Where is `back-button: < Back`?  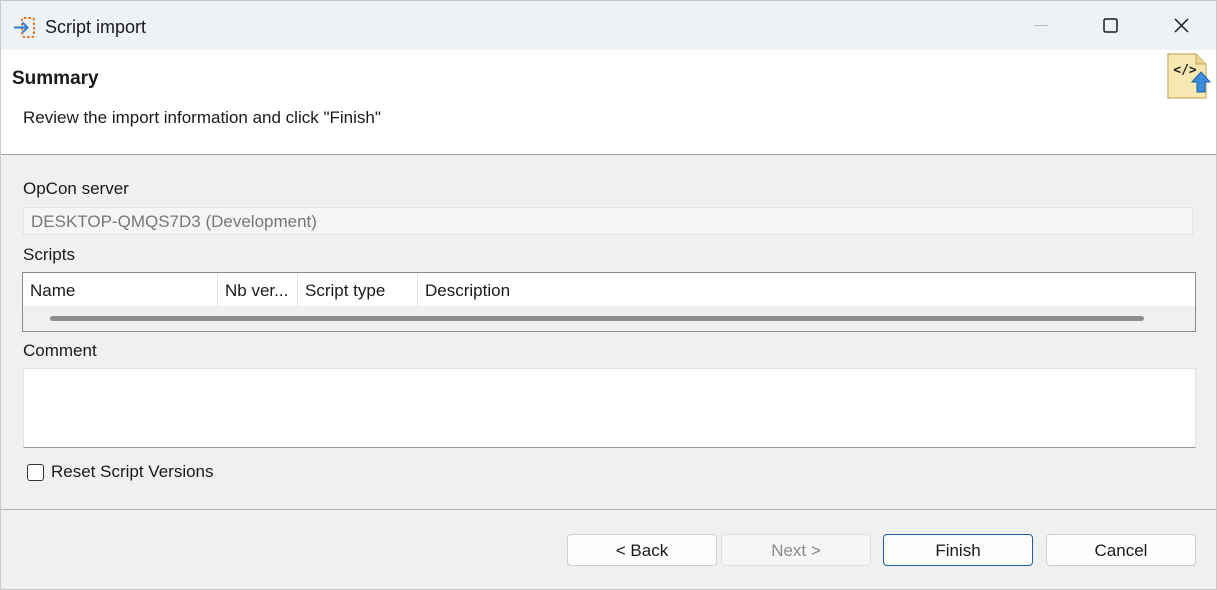
back-button: < Back is located at coordinates (642, 550).